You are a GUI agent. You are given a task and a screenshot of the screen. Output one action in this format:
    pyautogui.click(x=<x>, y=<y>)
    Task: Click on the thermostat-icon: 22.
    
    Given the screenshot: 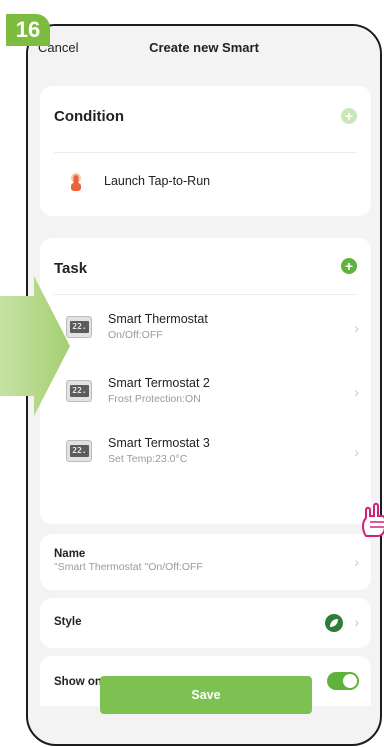 What is the action you would take?
    pyautogui.click(x=79, y=451)
    